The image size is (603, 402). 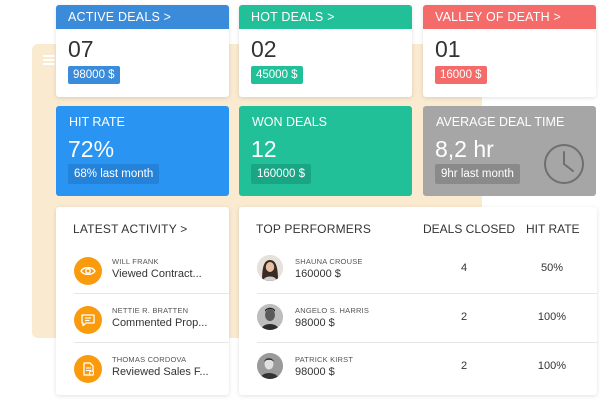 What do you see at coordinates (448, 49) in the screenshot?
I see `valley-of-death-count: 01` at bounding box center [448, 49].